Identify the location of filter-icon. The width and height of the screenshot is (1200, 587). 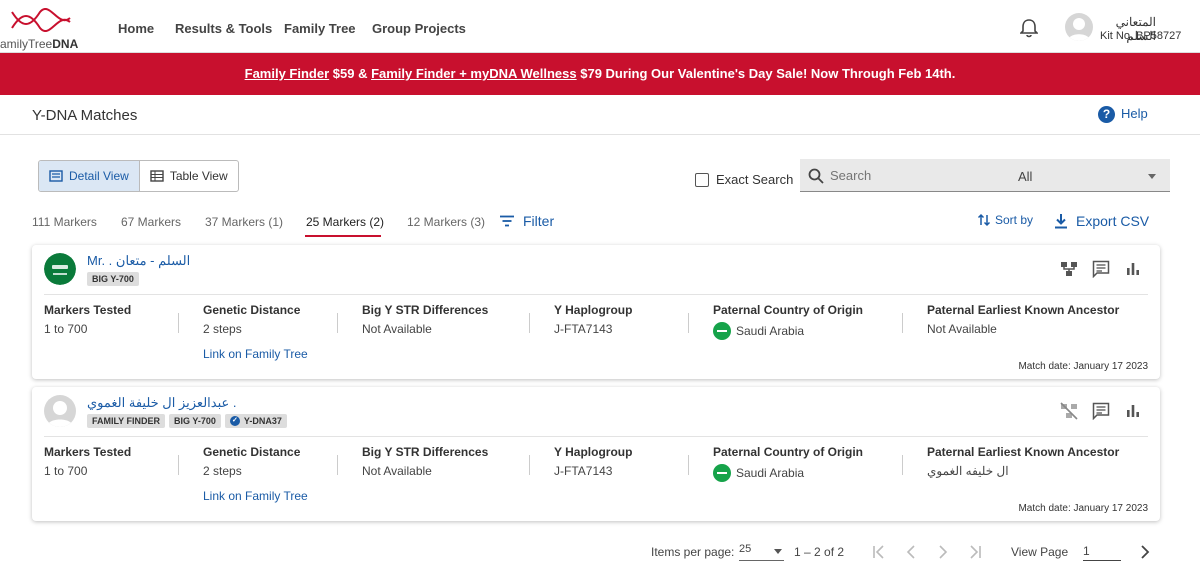
(507, 221).